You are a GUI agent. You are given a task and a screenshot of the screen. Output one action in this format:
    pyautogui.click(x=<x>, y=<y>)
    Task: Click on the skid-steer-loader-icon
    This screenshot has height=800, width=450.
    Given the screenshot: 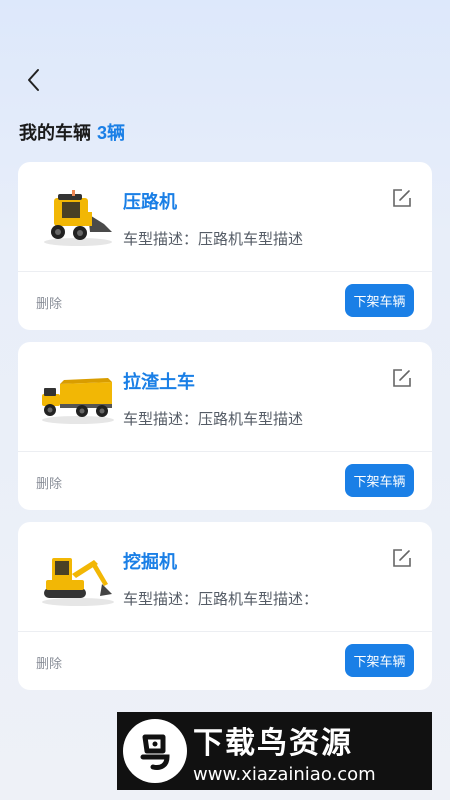 What is the action you would take?
    pyautogui.click(x=78, y=218)
    